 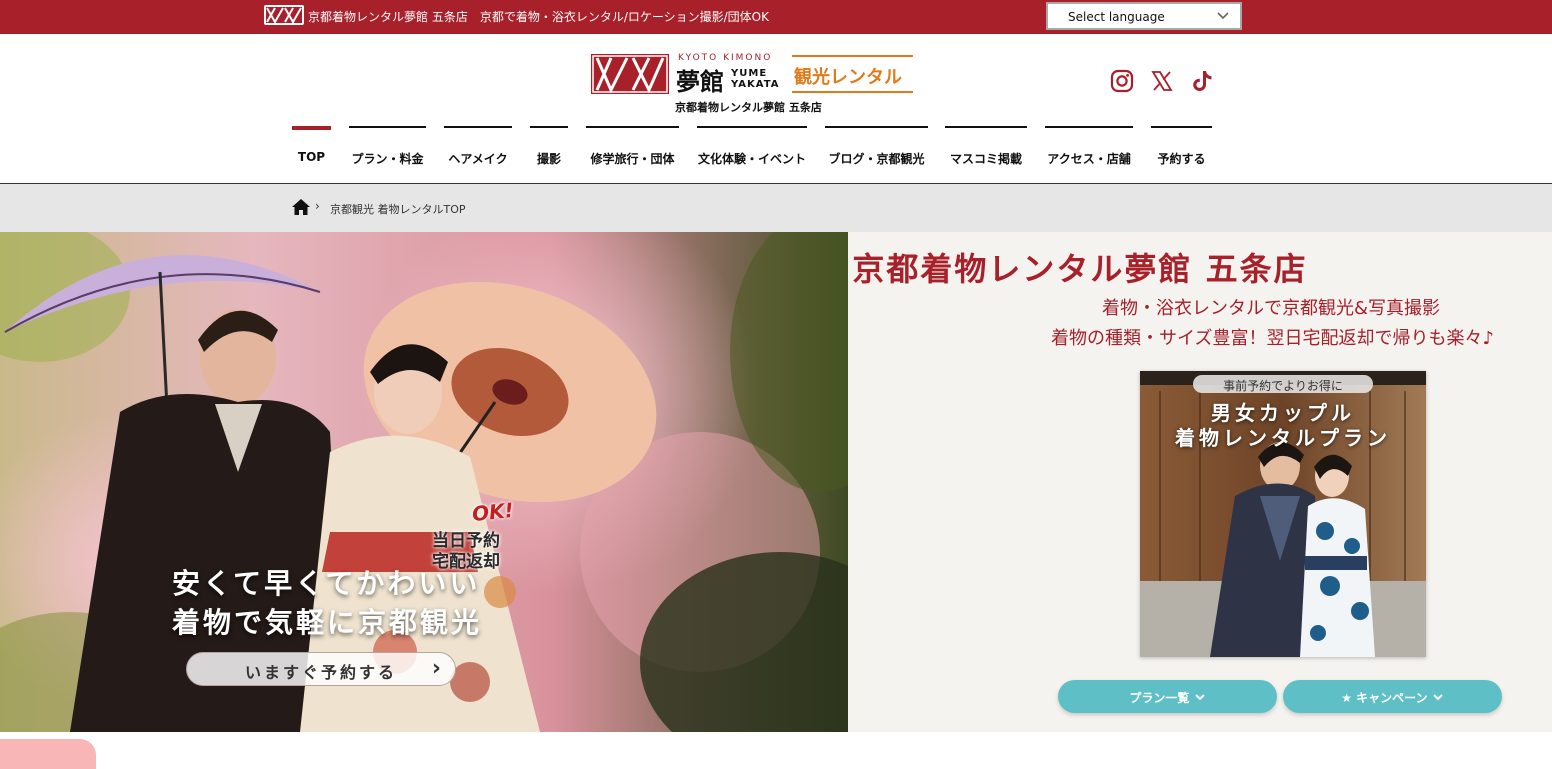 What do you see at coordinates (398, 209) in the screenshot?
I see `breadcrumb-current: 京都観光 着物レンタルTOP` at bounding box center [398, 209].